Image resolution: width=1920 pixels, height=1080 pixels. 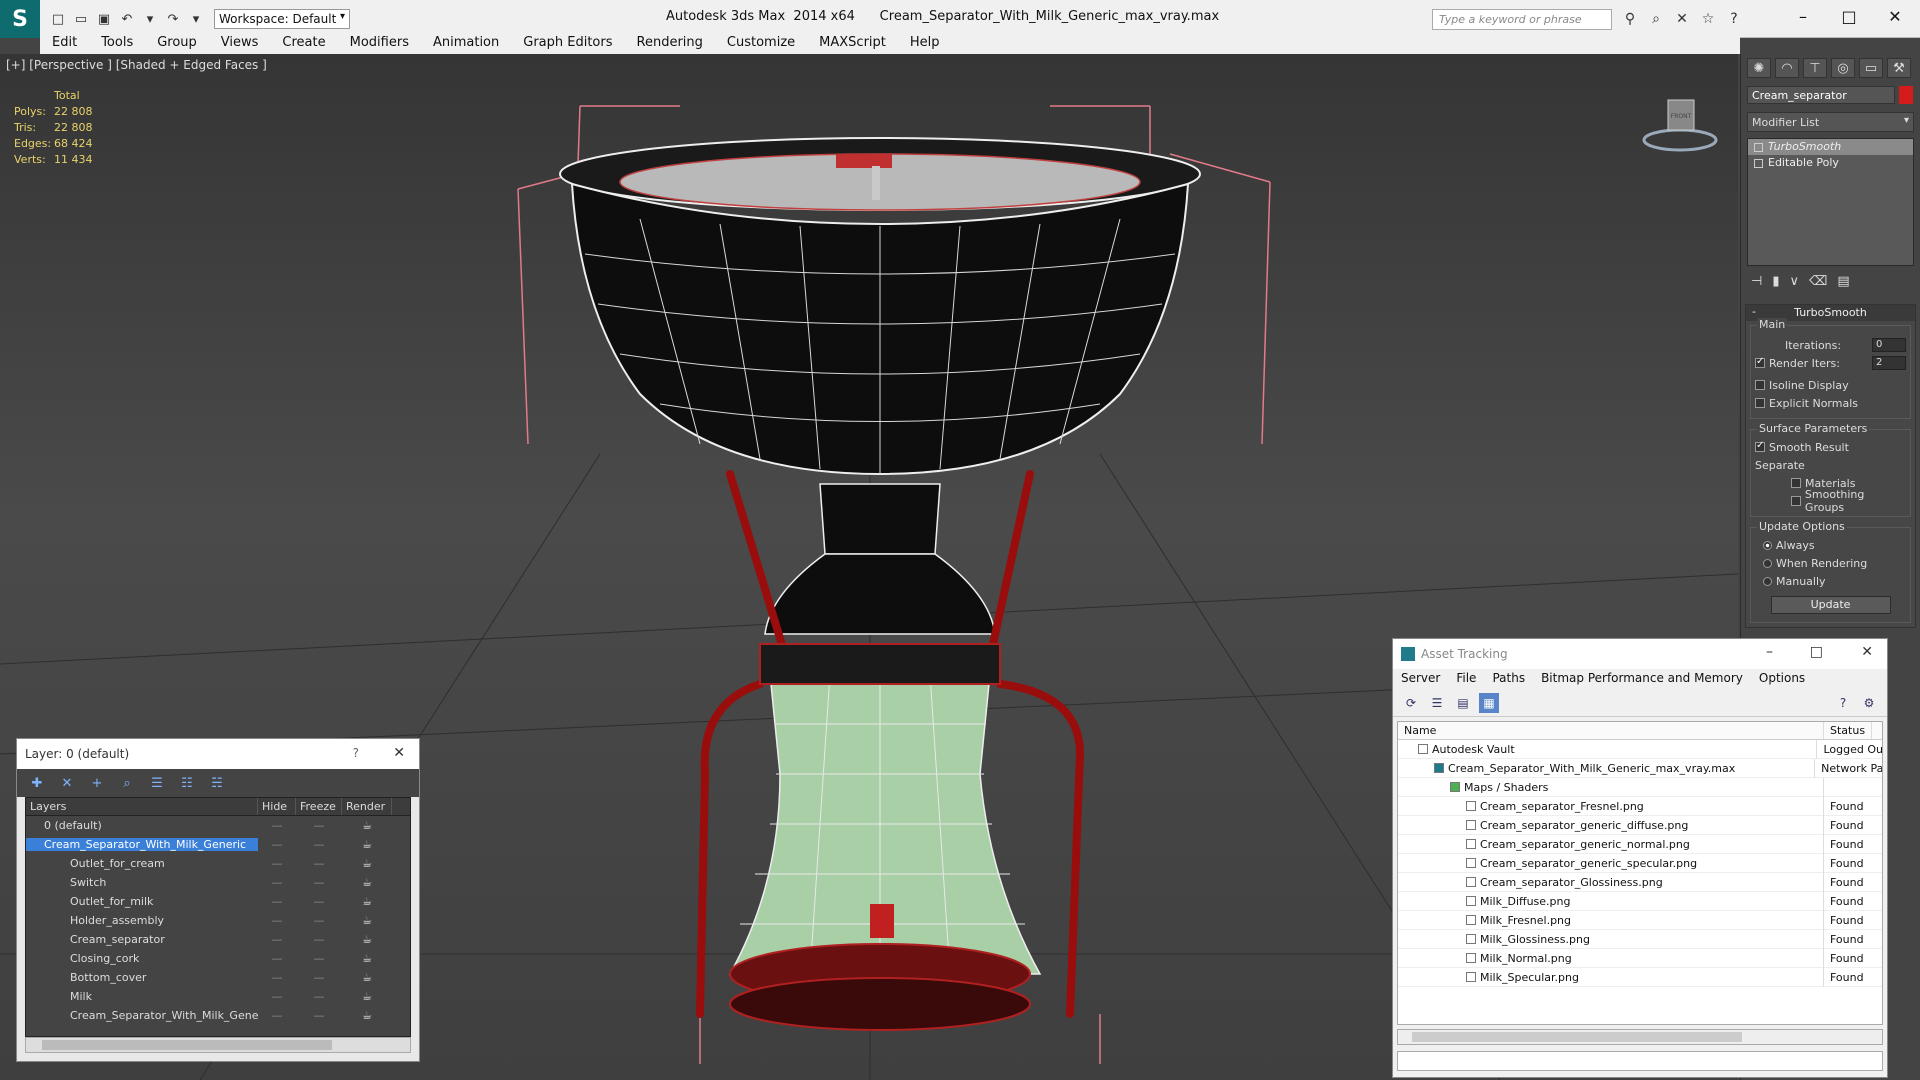 What do you see at coordinates (142, 977) in the screenshot?
I see `layer-name: Bottom_cover` at bounding box center [142, 977].